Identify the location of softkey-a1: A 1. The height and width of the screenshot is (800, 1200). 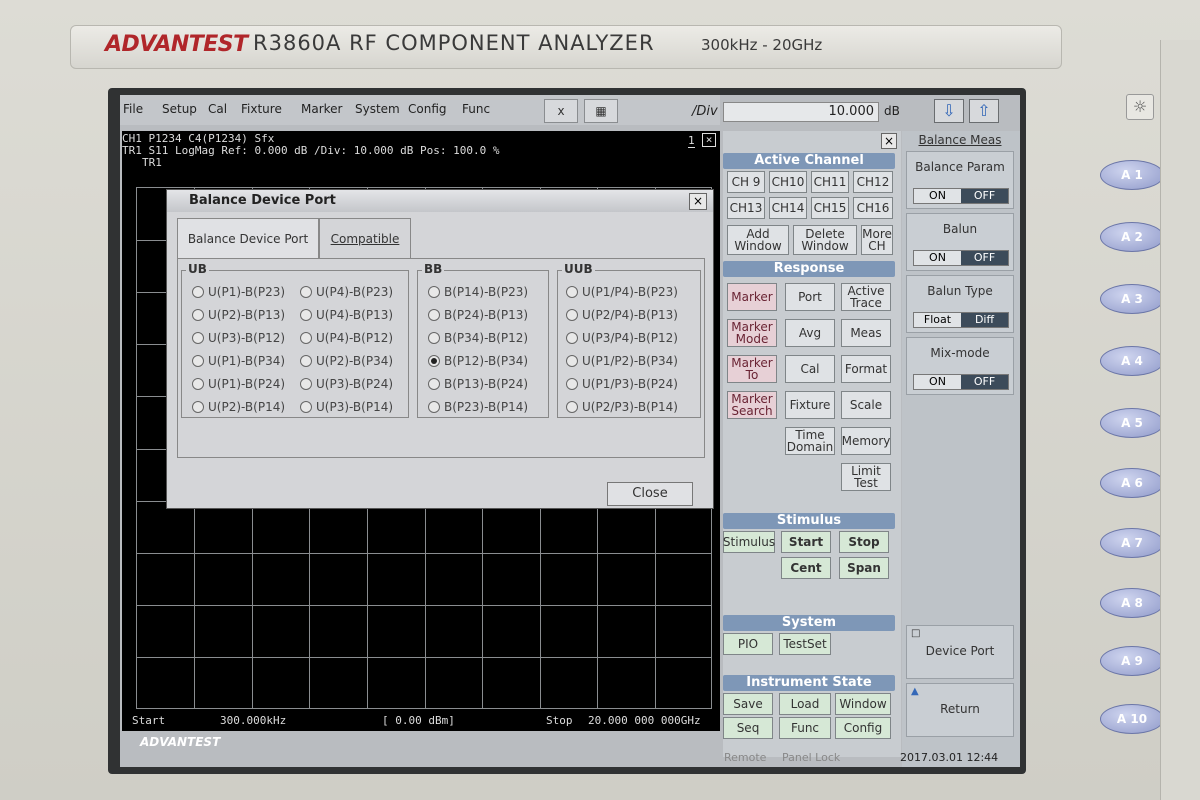
(1132, 175).